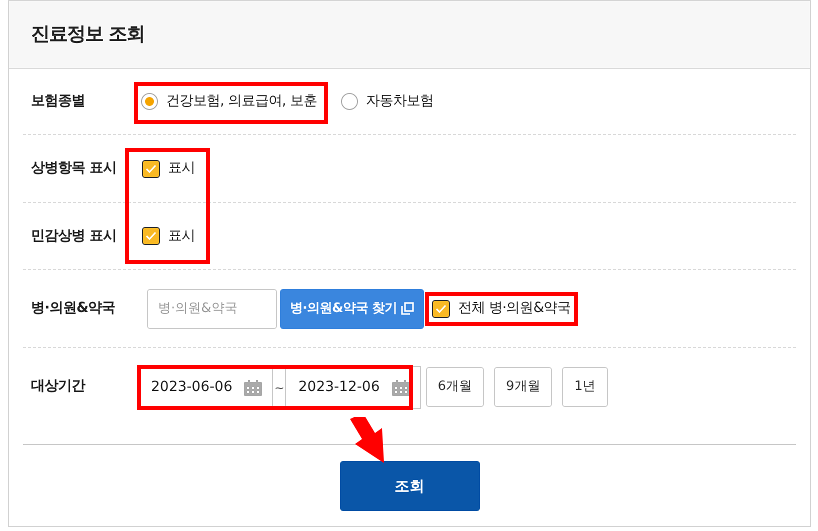 This screenshot has height=531, width=818. Describe the element at coordinates (74, 236) in the screenshot. I see `field-label: 민감상병 표시` at that location.